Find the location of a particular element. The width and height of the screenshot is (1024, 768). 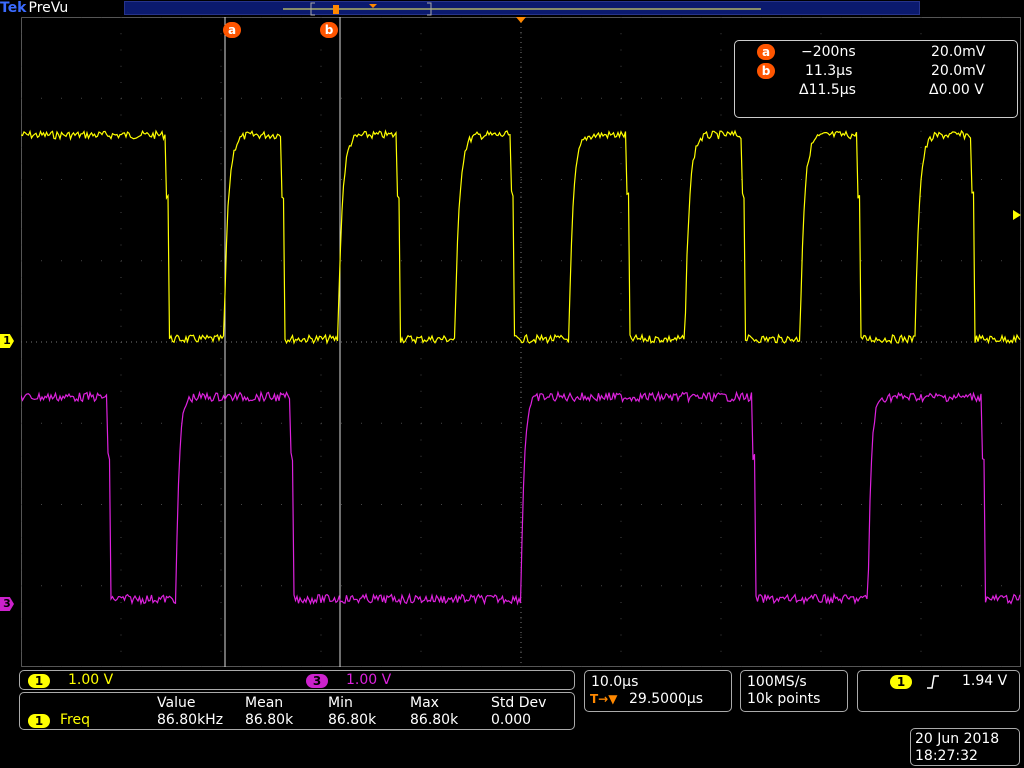

rising-edge-icon is located at coordinates (933, 682).